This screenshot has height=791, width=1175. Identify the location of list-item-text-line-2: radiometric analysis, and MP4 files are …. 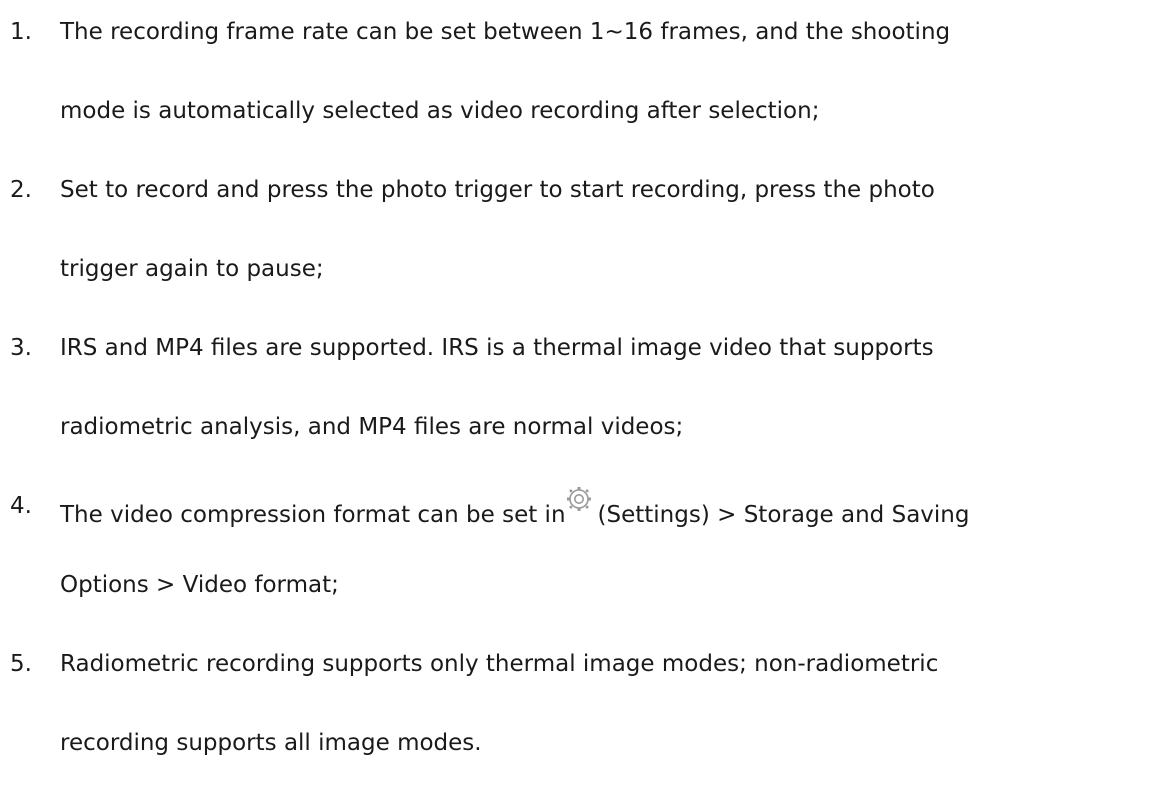
(372, 427).